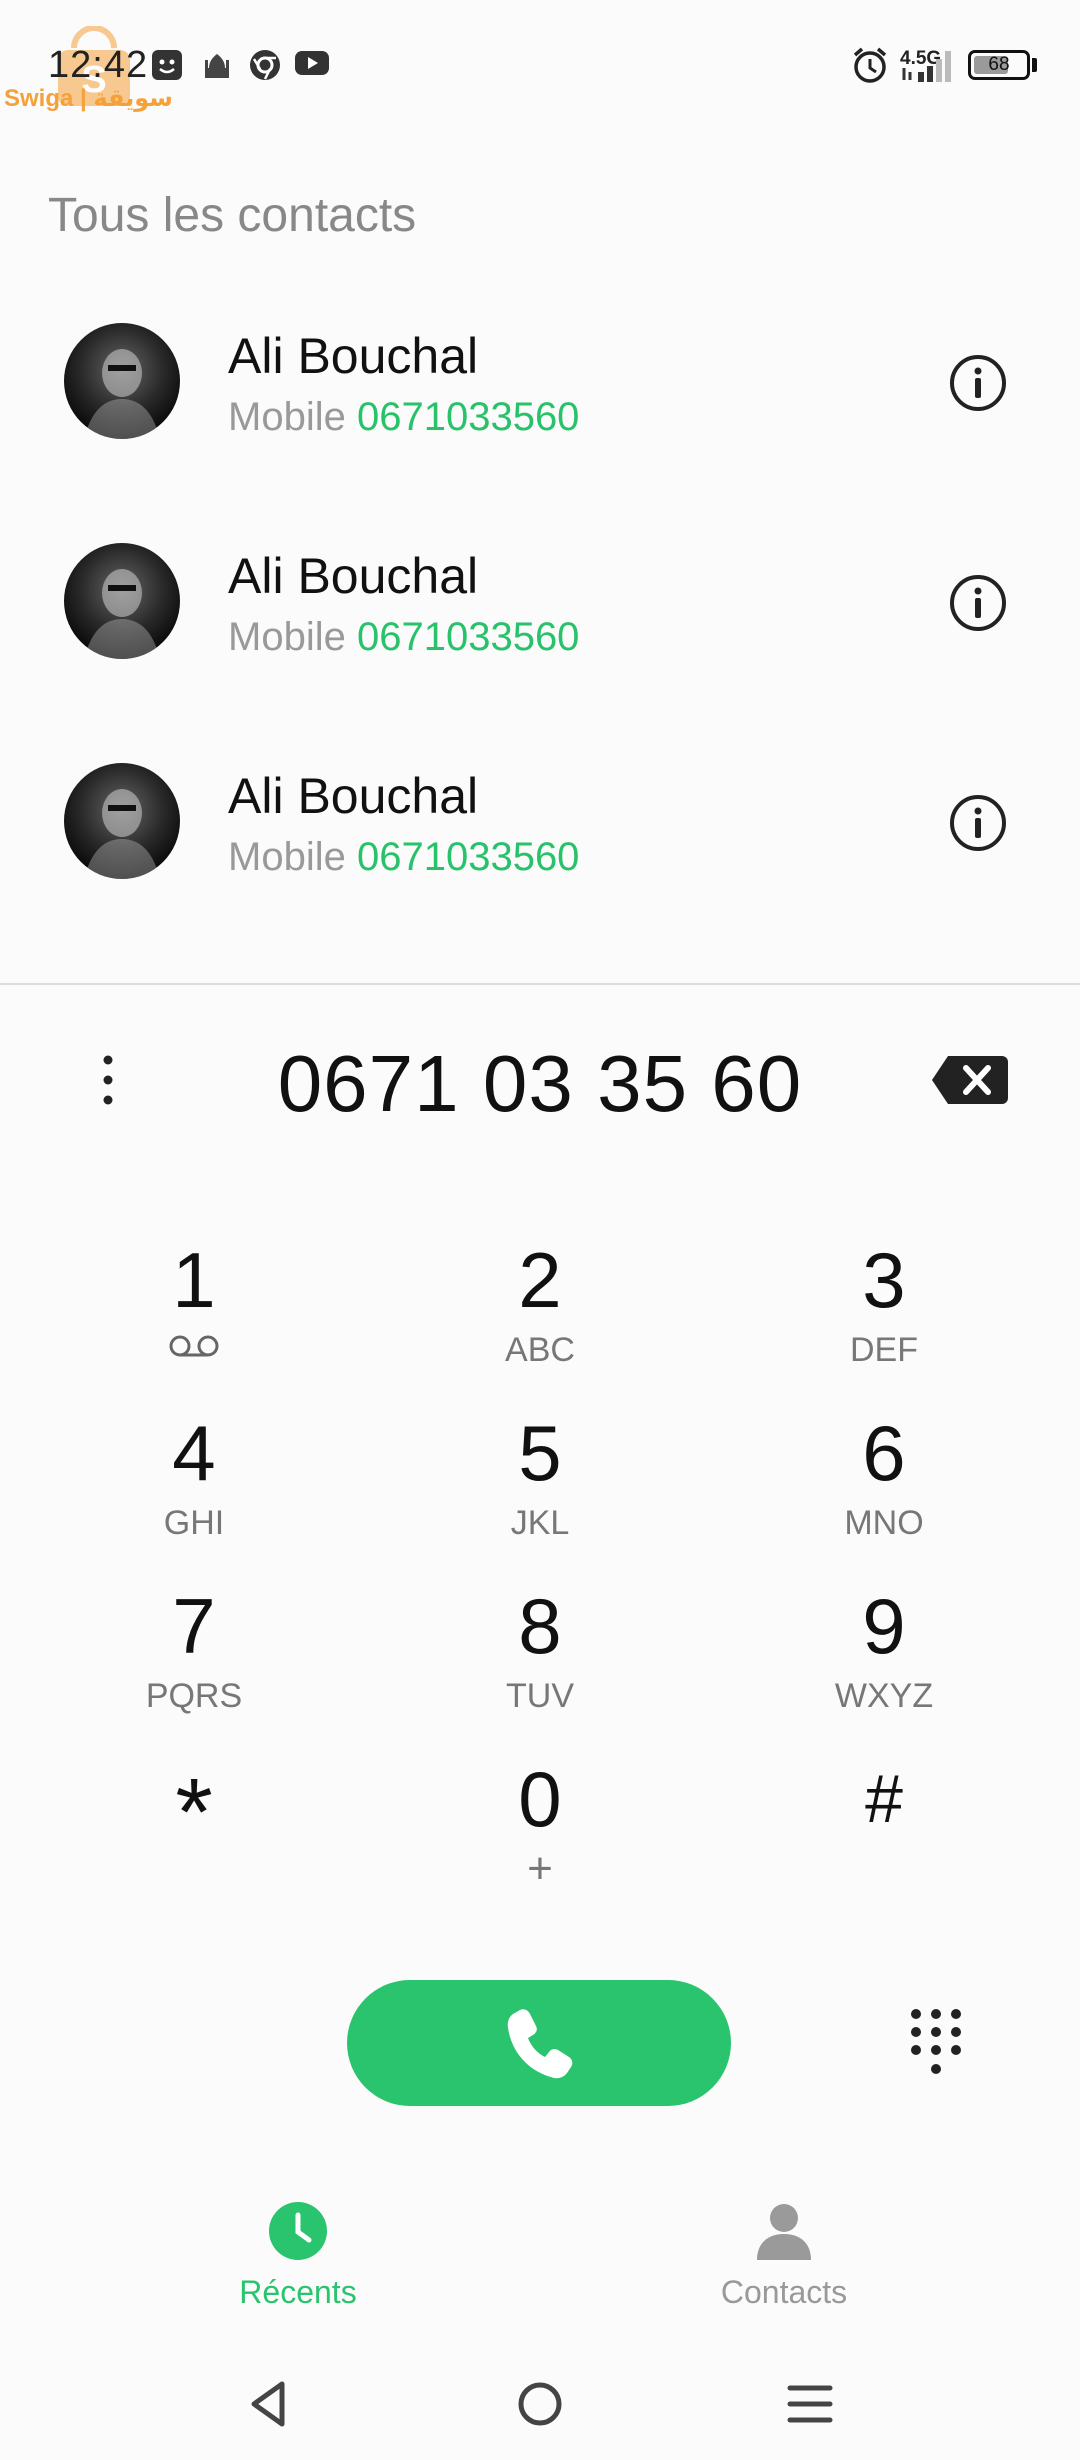  I want to click on browser-icon, so click(265, 65).